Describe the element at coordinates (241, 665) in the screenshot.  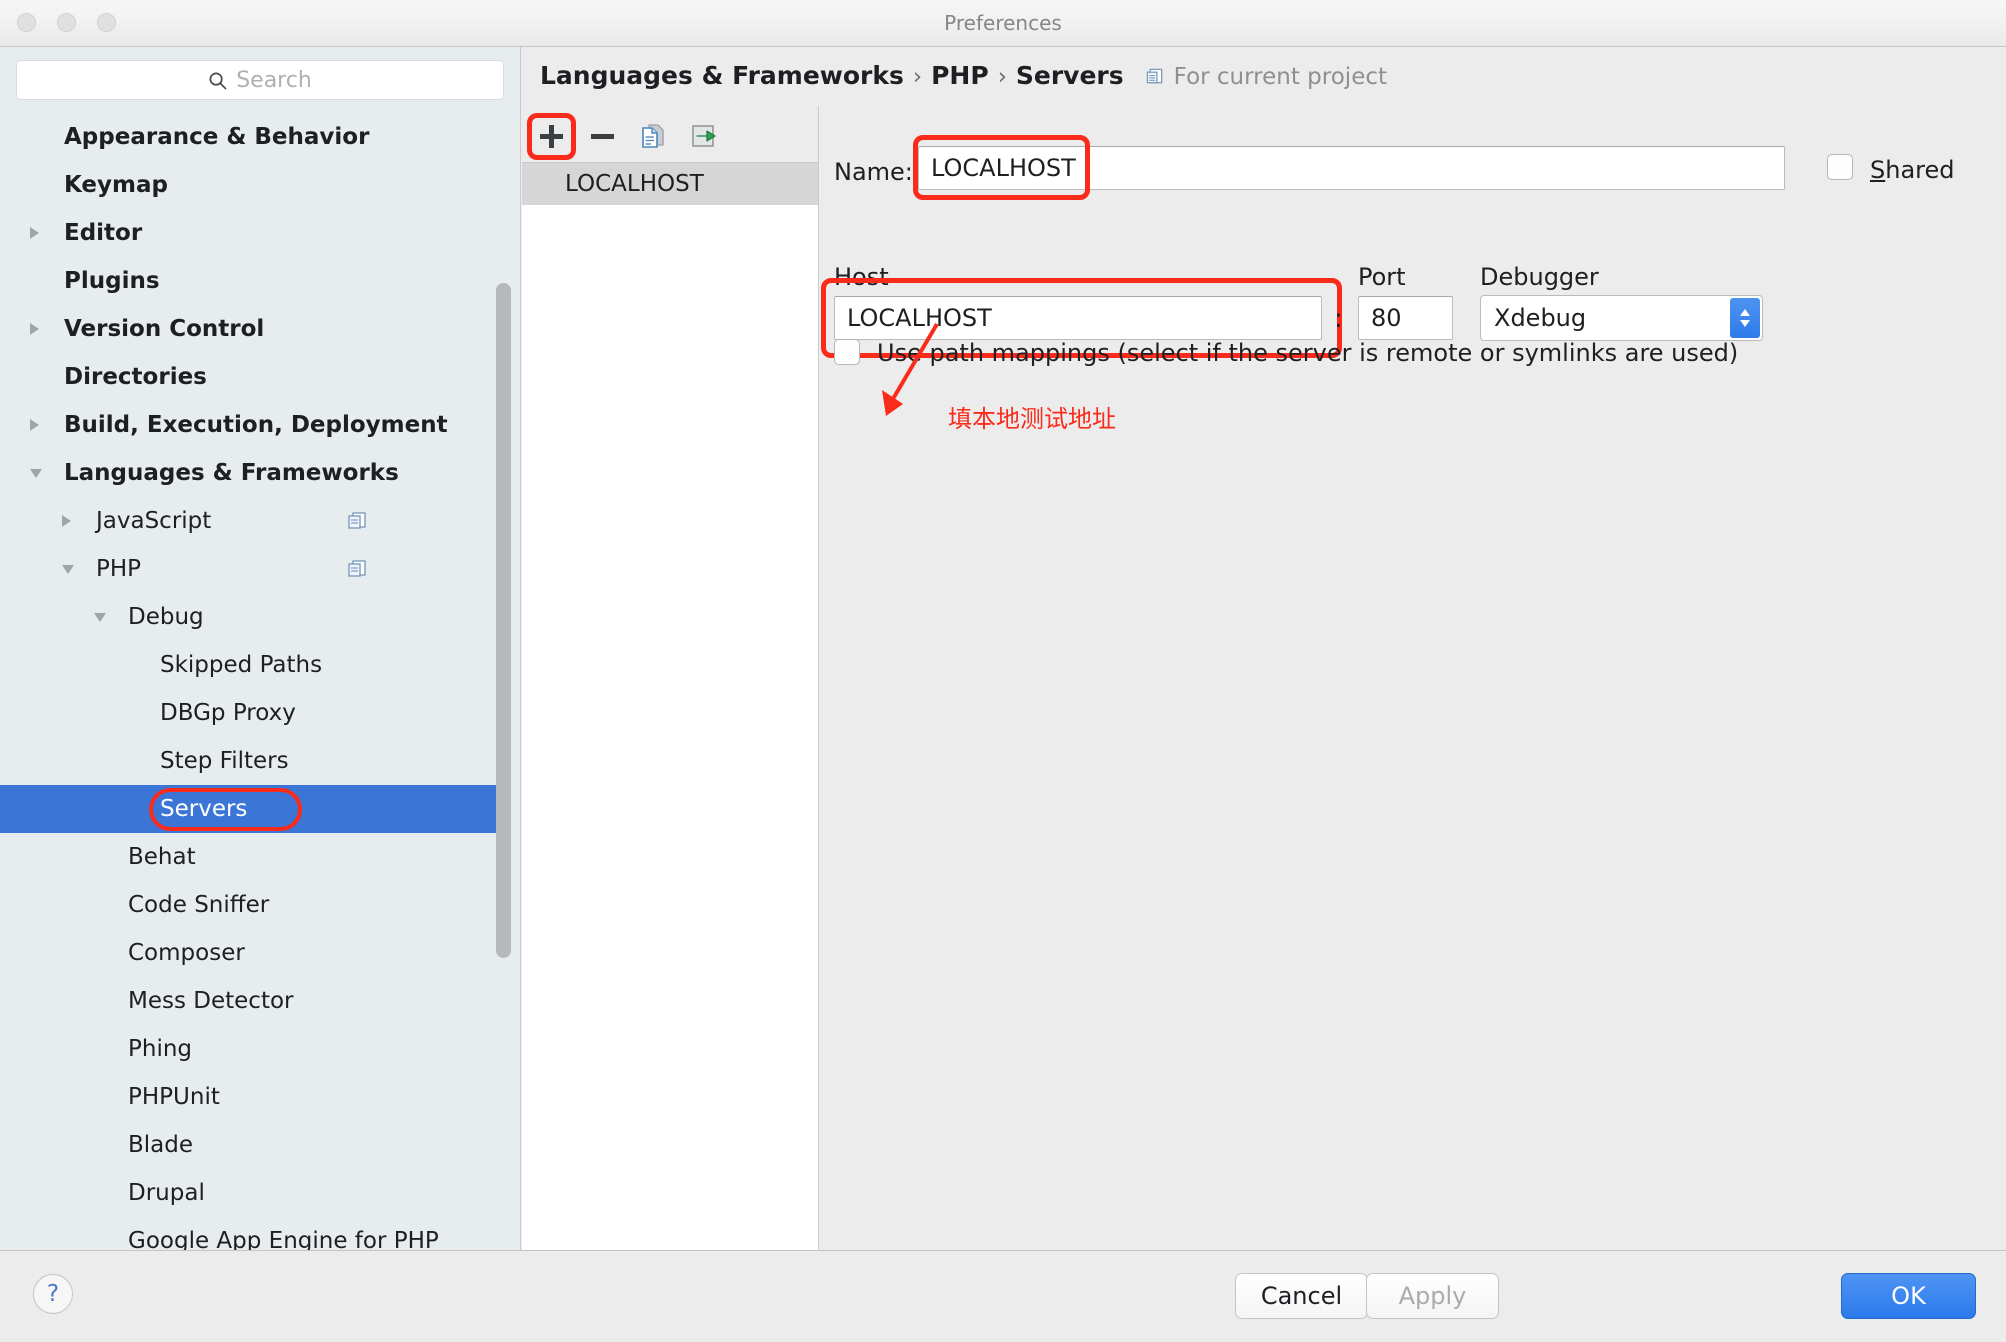
I see `sidebar-item-label: Skipped Paths` at that location.